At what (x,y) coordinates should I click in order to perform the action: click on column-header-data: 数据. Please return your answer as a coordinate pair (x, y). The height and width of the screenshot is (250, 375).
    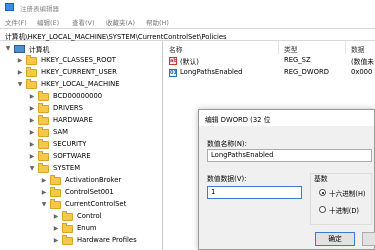
    Looking at the image, I should click on (358, 49).